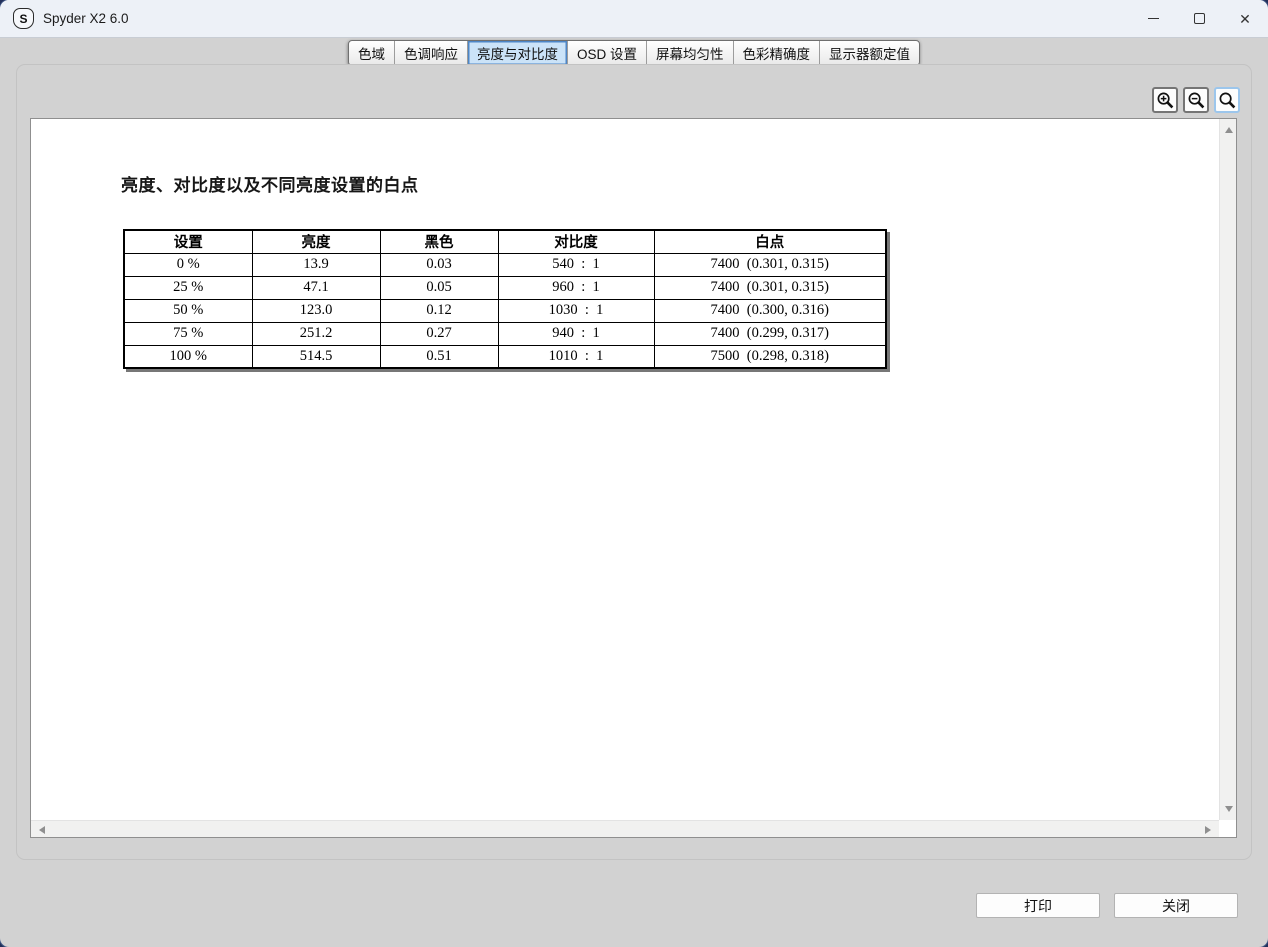  Describe the element at coordinates (316, 264) in the screenshot. I see `table-cell: 13.9` at that location.